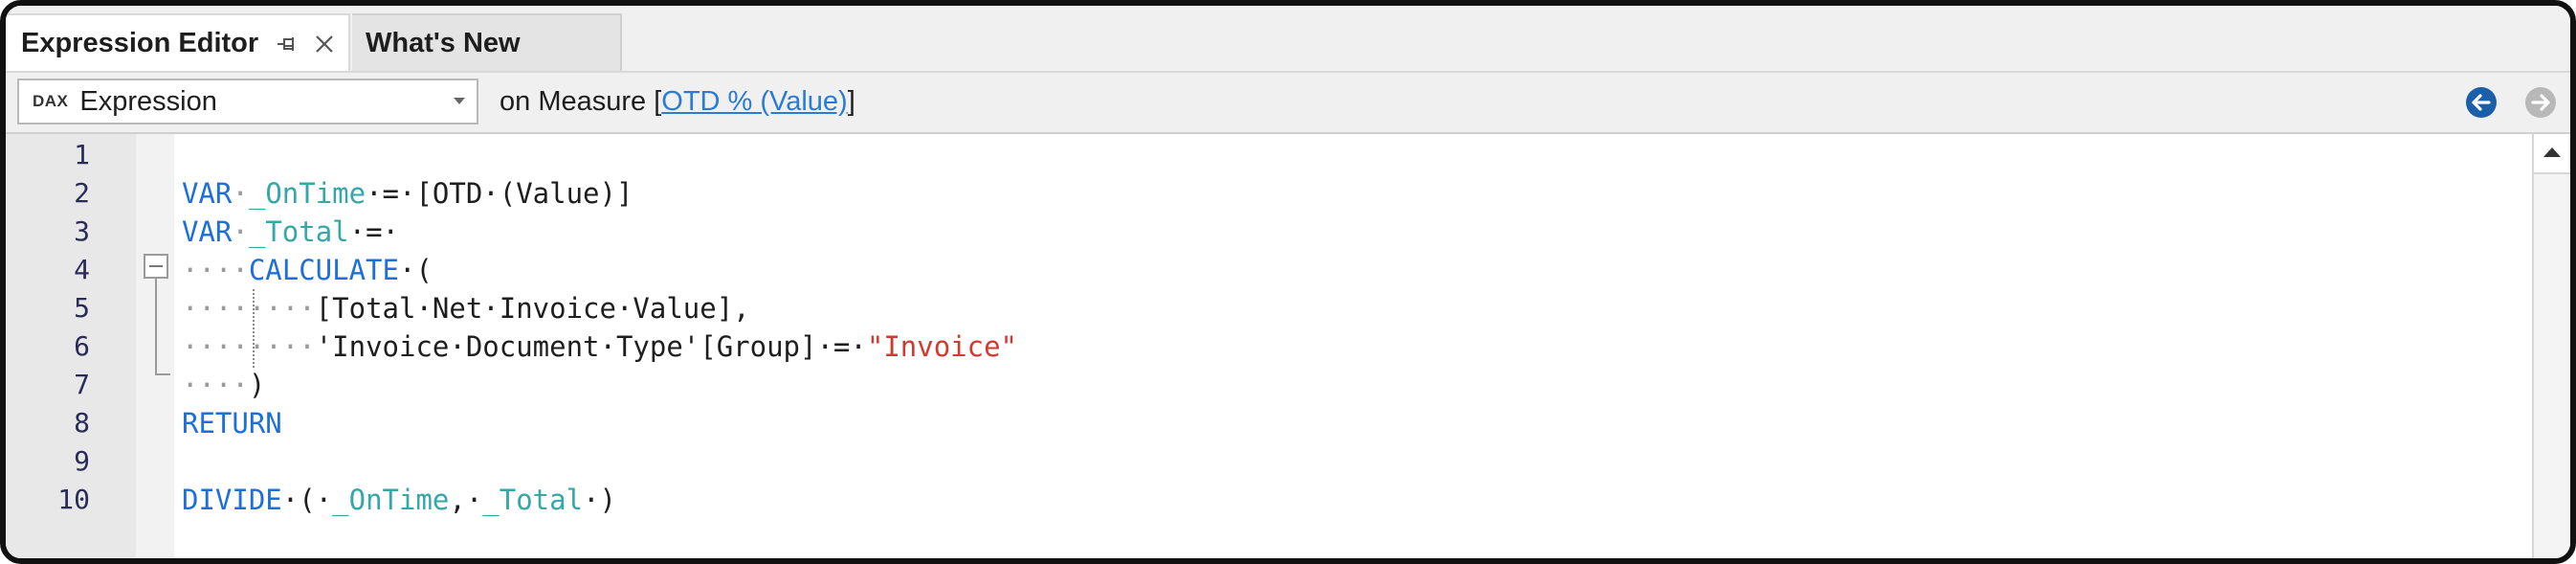  What do you see at coordinates (851, 102) in the screenshot?
I see `measure-suffix: ]` at bounding box center [851, 102].